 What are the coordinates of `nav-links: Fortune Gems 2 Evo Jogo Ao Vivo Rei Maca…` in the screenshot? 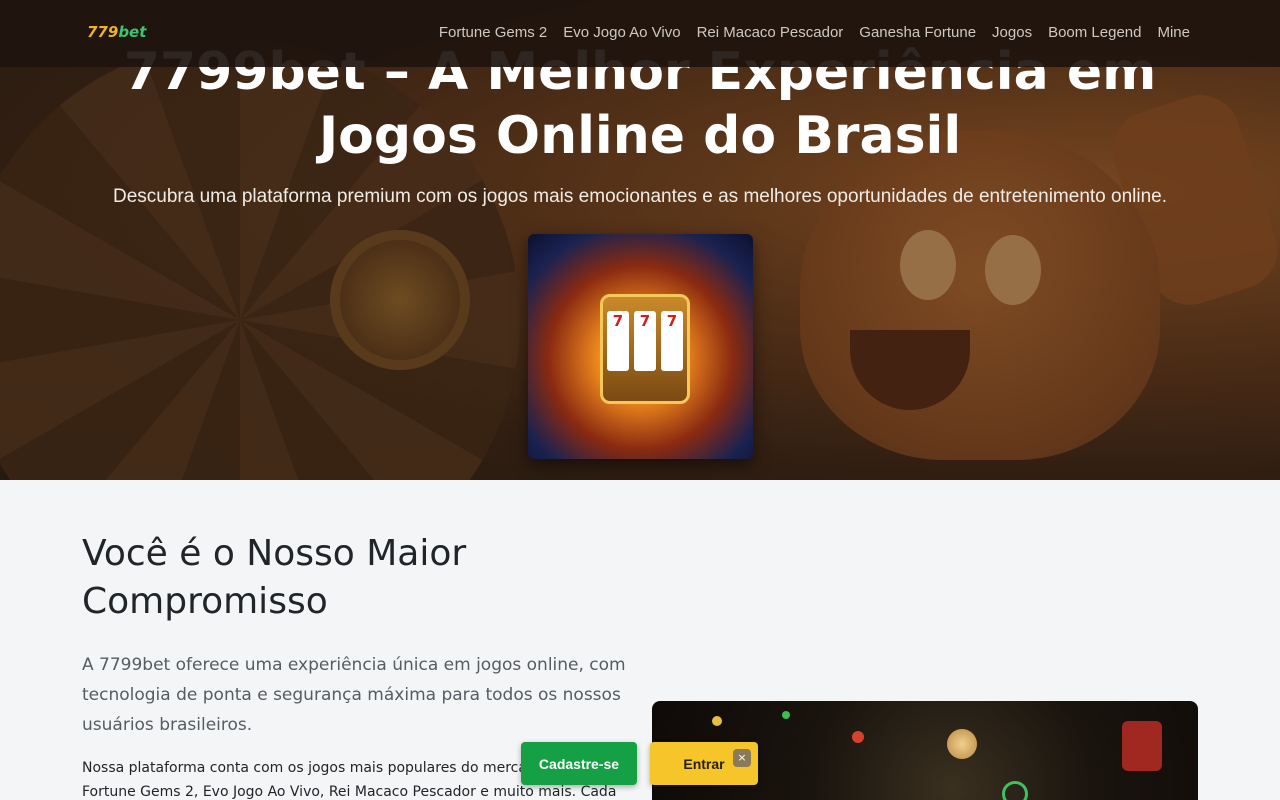 It's located at (814, 32).